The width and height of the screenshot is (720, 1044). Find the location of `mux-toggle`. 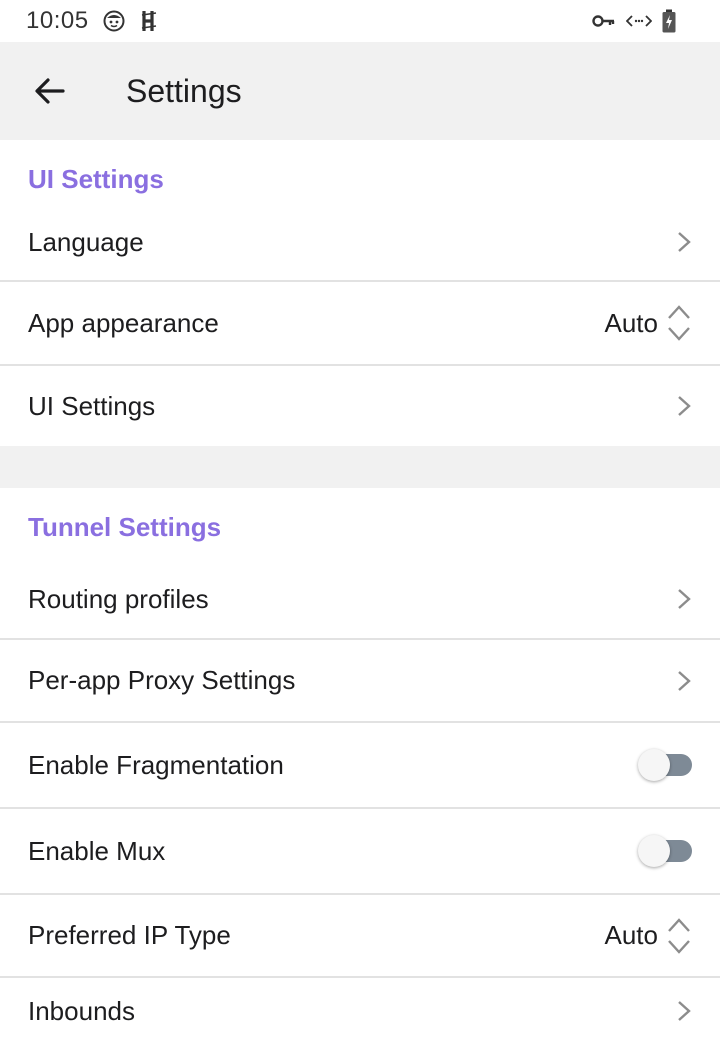

mux-toggle is located at coordinates (665, 851).